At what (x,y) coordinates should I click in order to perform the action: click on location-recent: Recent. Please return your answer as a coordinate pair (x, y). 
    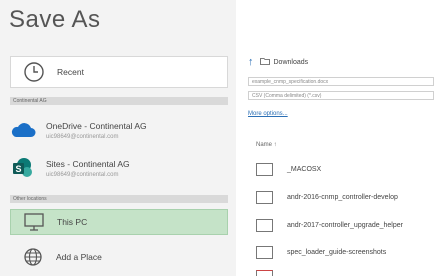
    Looking at the image, I should click on (119, 72).